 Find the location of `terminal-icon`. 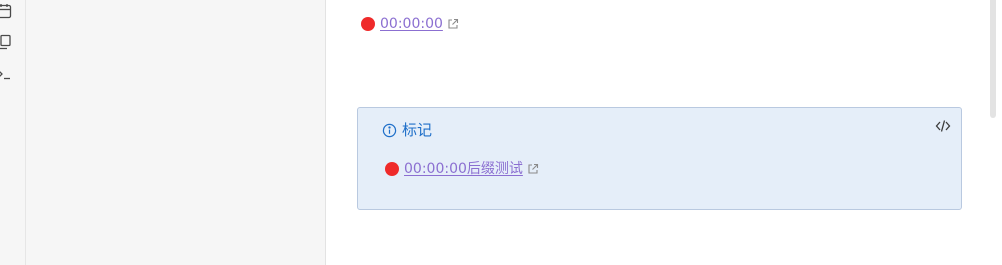

terminal-icon is located at coordinates (6, 74).